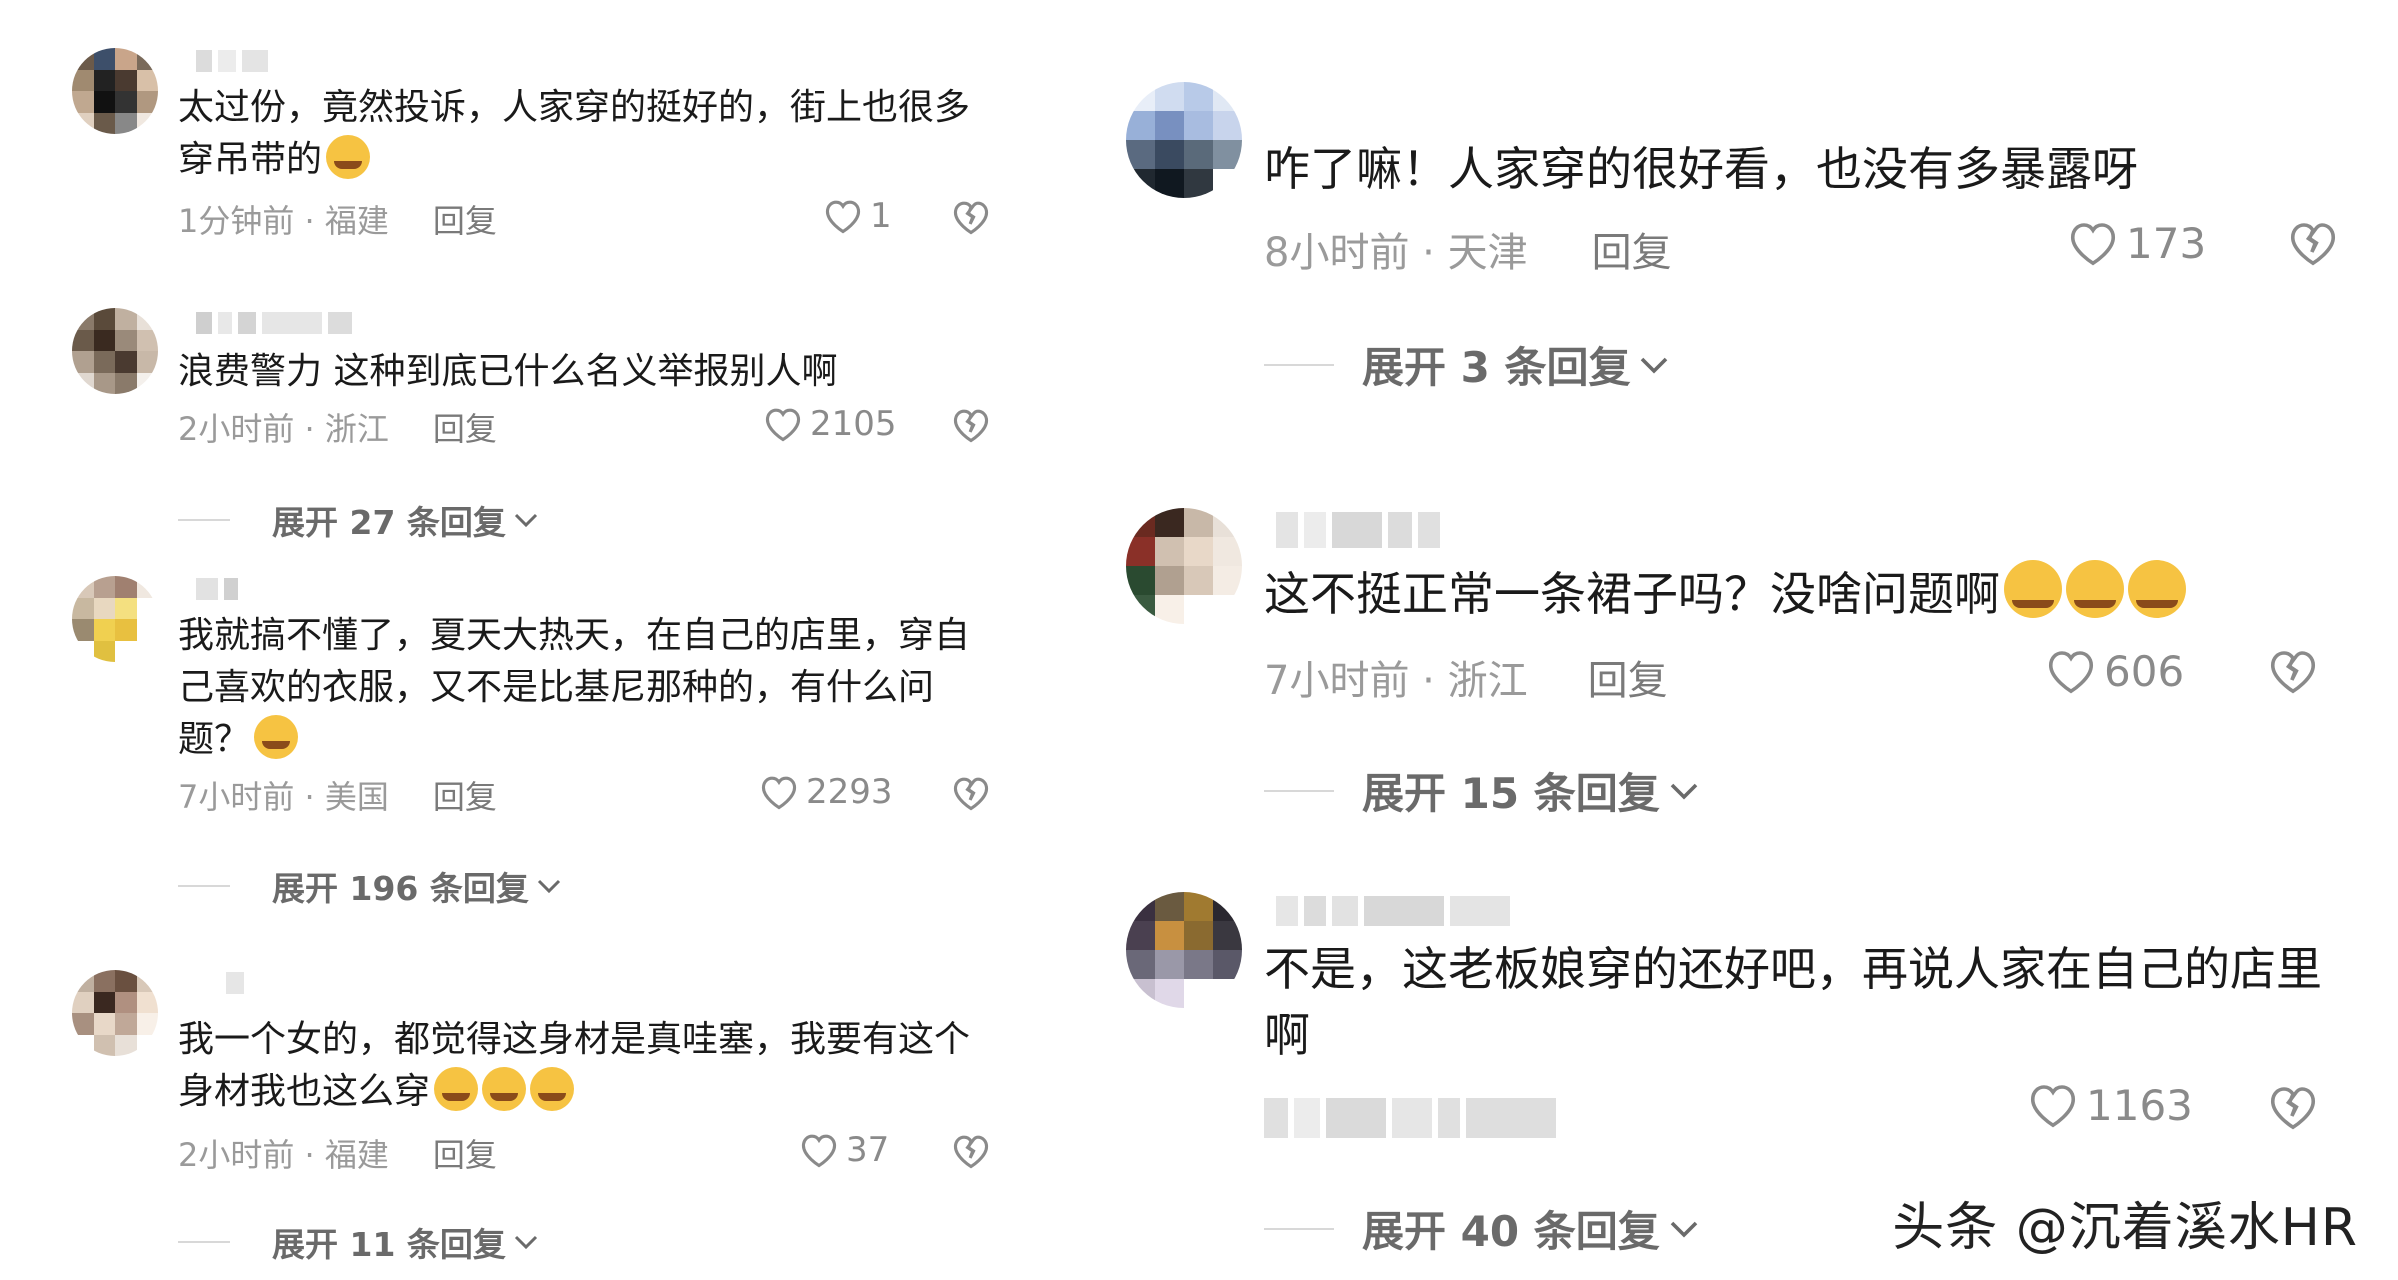 The image size is (2398, 1280). I want to click on like-count: 1, so click(881, 216).